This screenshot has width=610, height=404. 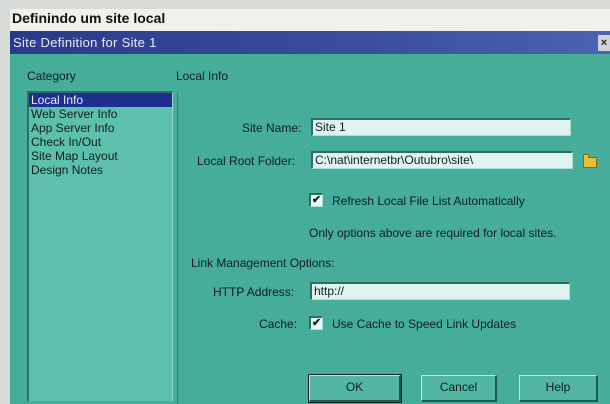 What do you see at coordinates (100, 100) in the screenshot?
I see `category-item-local-info: Local Info` at bounding box center [100, 100].